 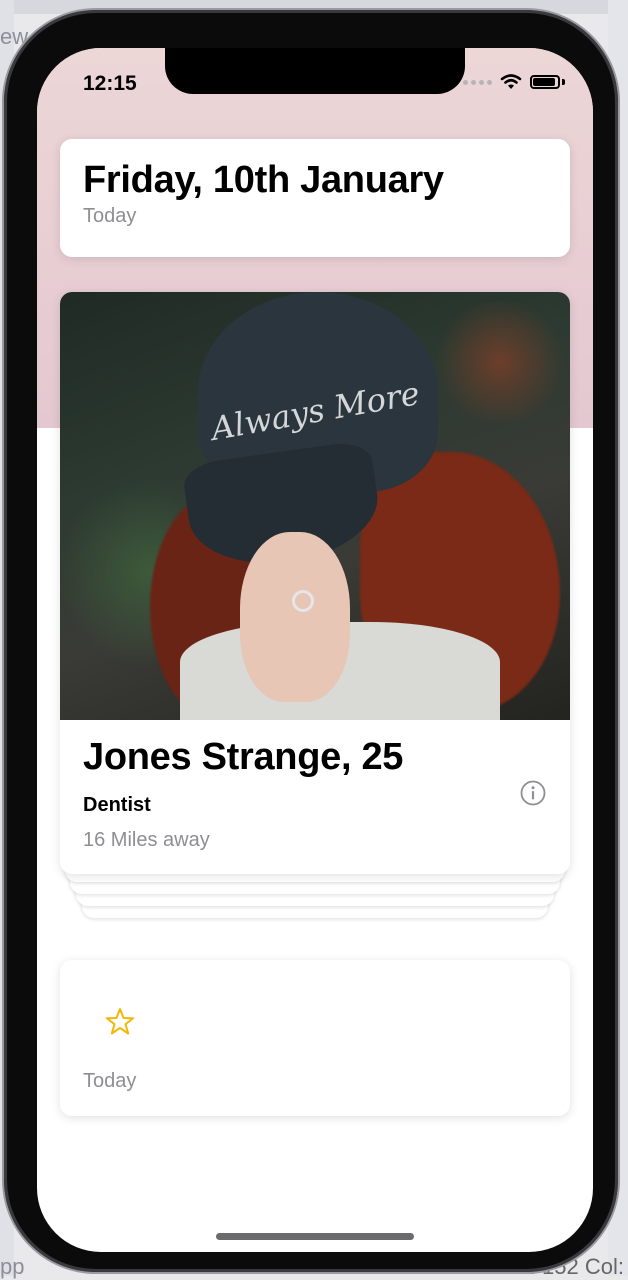 What do you see at coordinates (263, 180) in the screenshot?
I see `date-title: Friday, 10th January` at bounding box center [263, 180].